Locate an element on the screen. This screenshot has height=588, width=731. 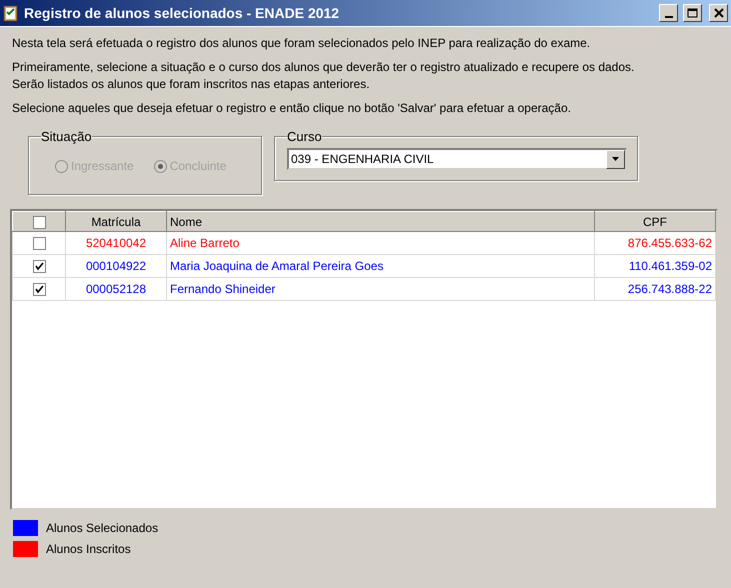
maximize-icon is located at coordinates (692, 13).